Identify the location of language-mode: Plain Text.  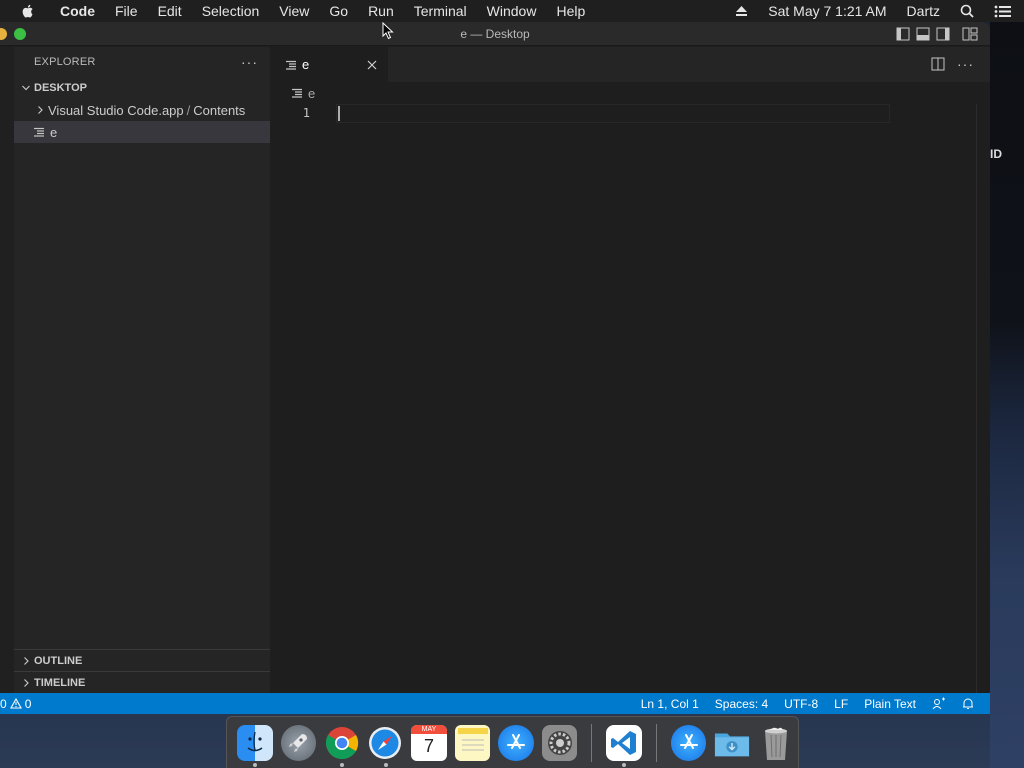
(890, 704).